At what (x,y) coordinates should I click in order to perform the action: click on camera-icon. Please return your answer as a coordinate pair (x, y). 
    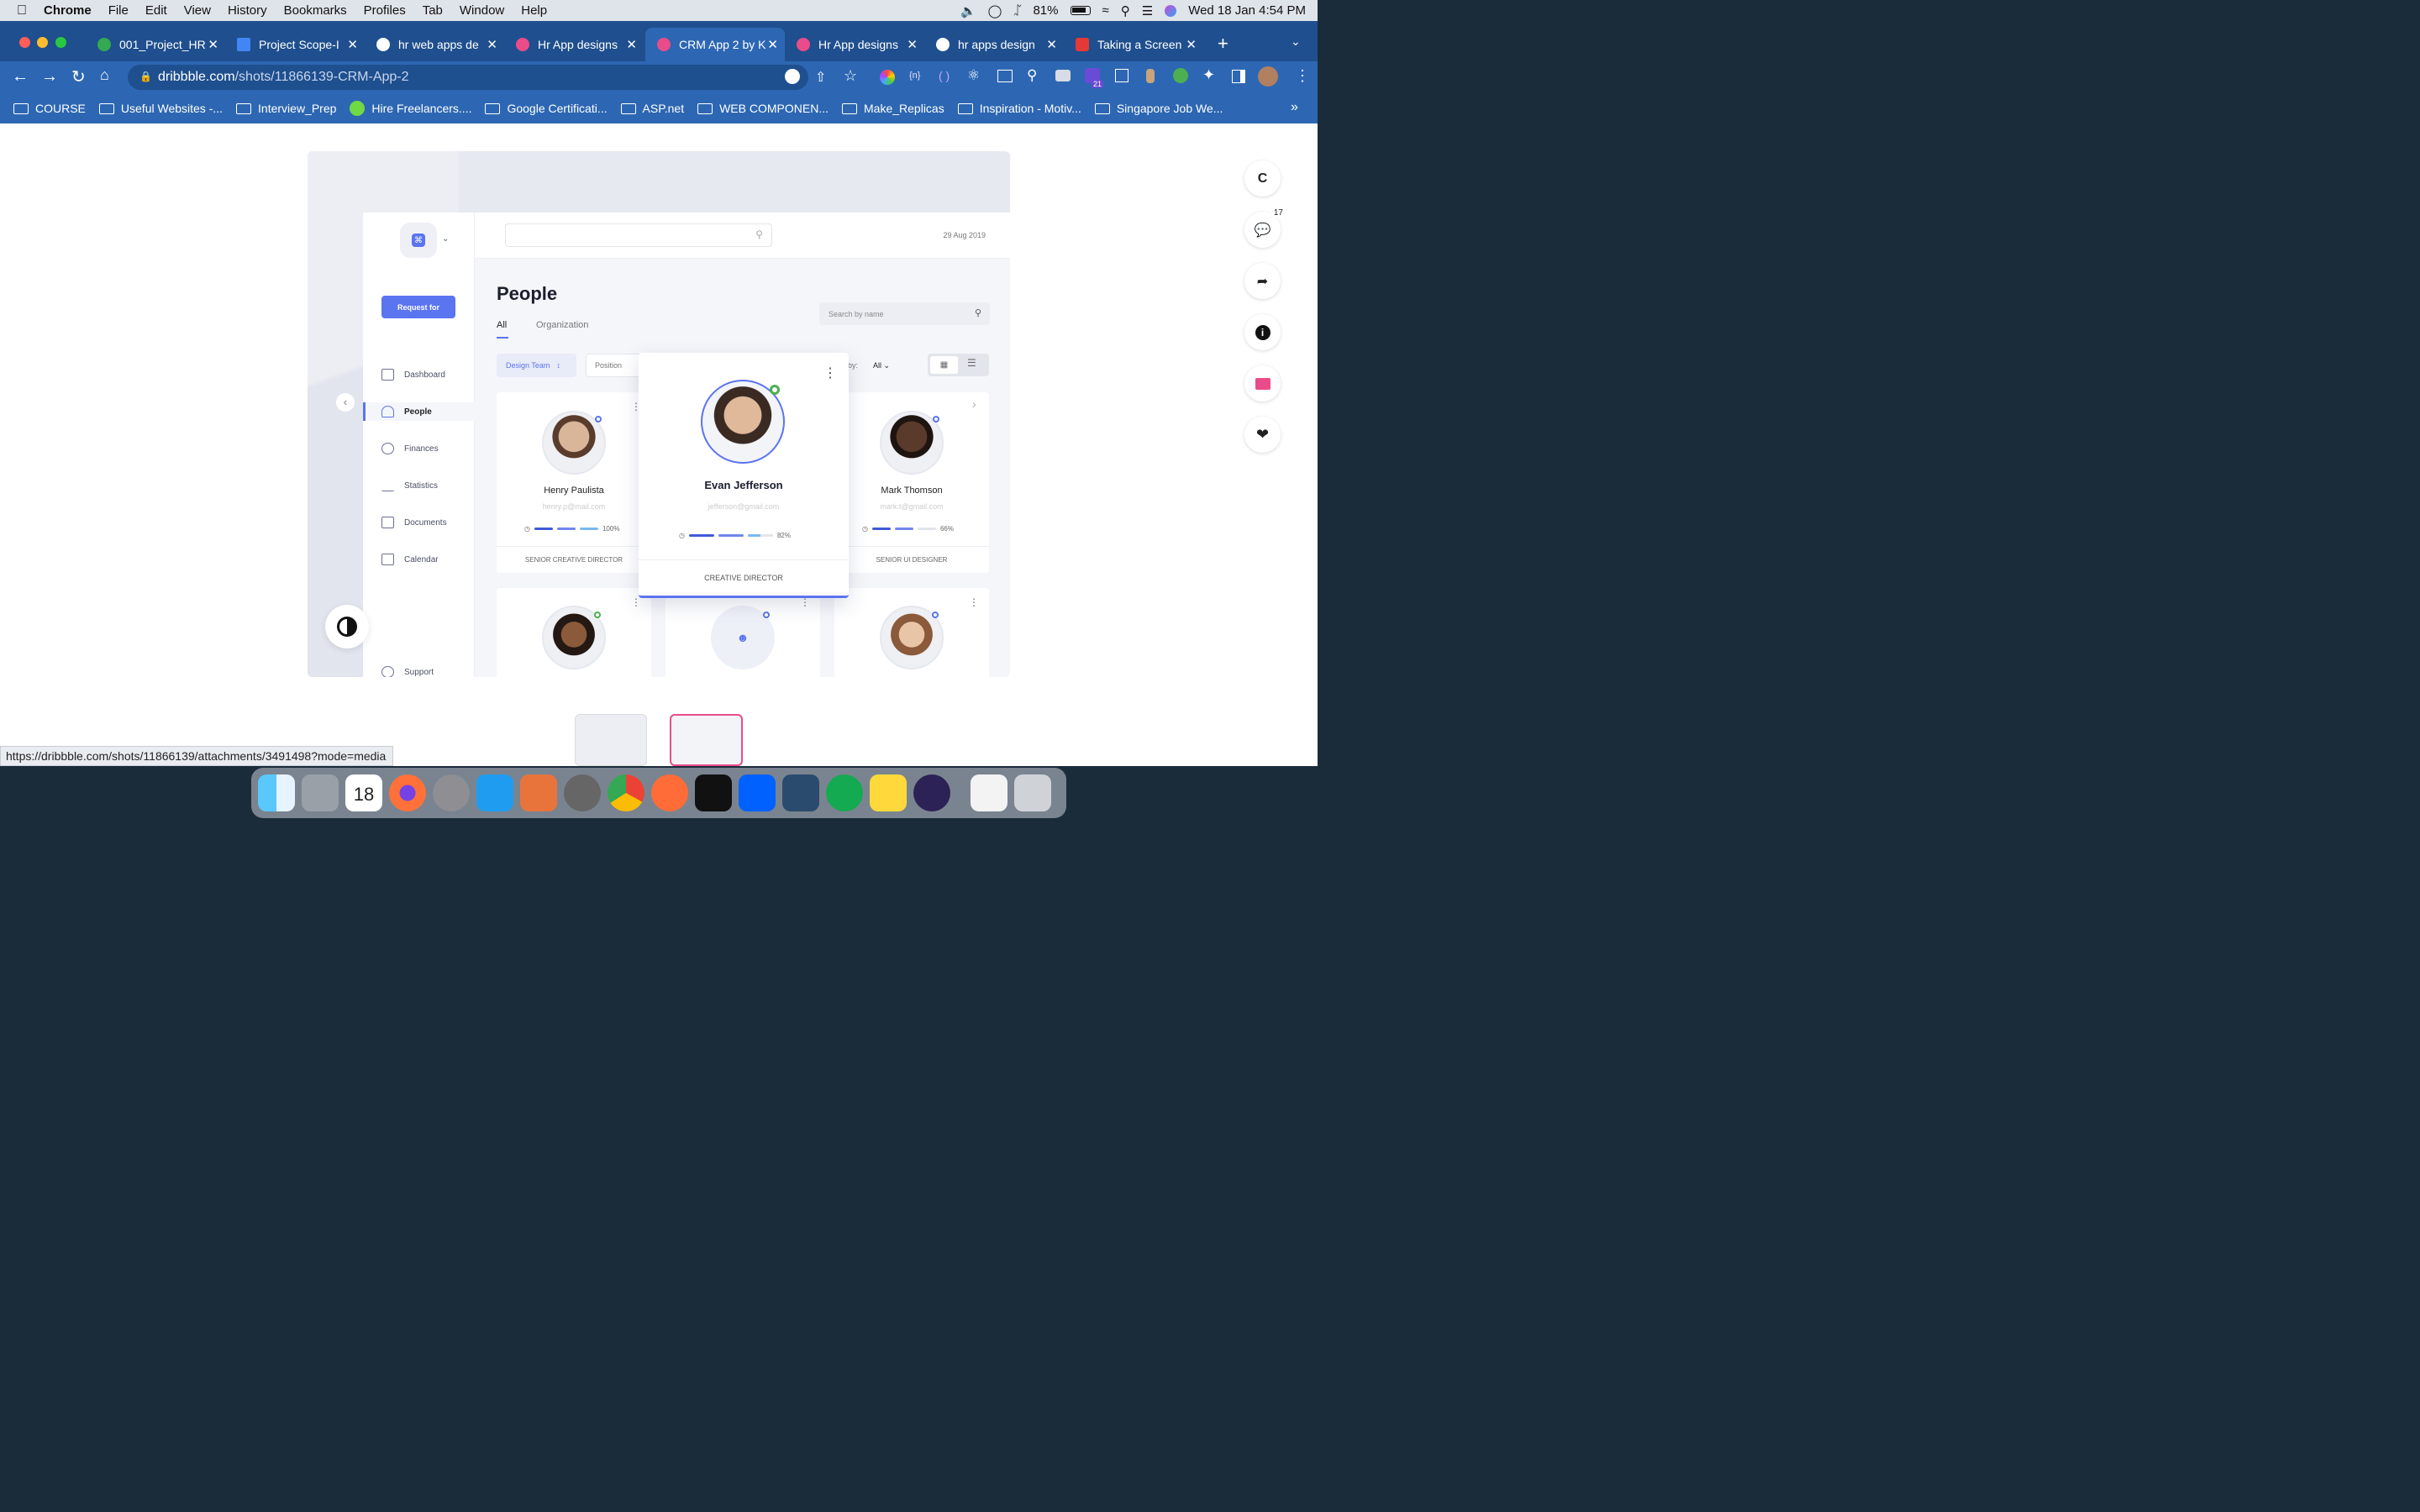
    Looking at the image, I should click on (1063, 75).